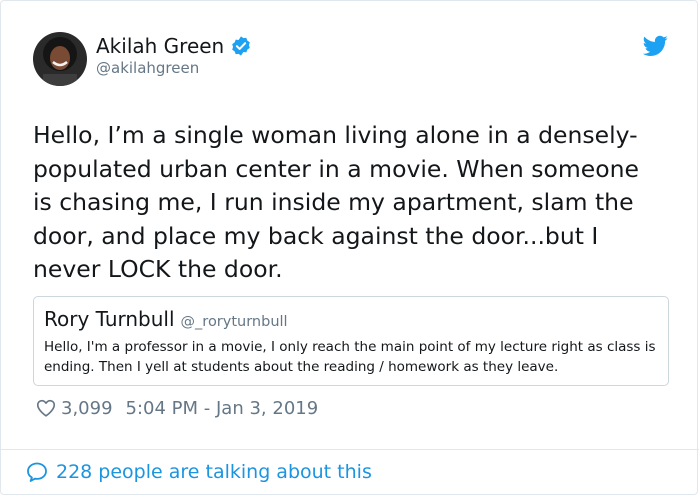 The image size is (700, 497). I want to click on twitter-bird-icon, so click(655, 46).